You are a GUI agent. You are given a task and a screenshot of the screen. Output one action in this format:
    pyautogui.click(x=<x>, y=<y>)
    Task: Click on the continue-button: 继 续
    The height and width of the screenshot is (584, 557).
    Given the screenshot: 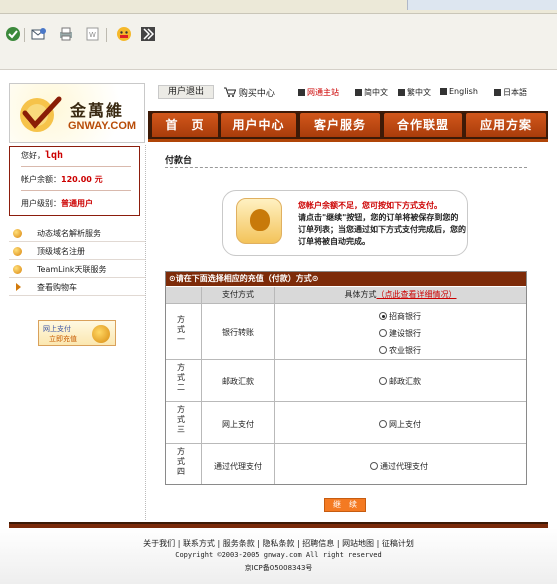 What is the action you would take?
    pyautogui.click(x=345, y=505)
    